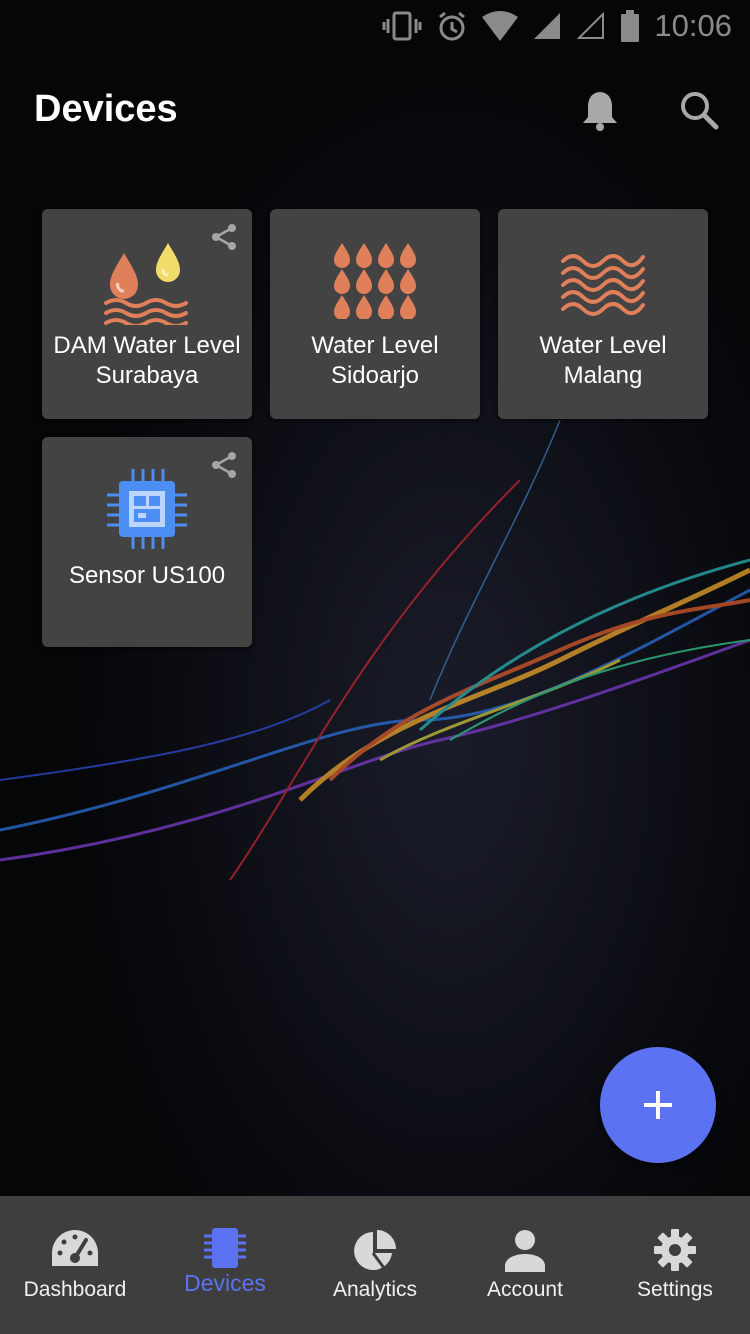  Describe the element at coordinates (500, 26) in the screenshot. I see `wifi-icon` at that location.